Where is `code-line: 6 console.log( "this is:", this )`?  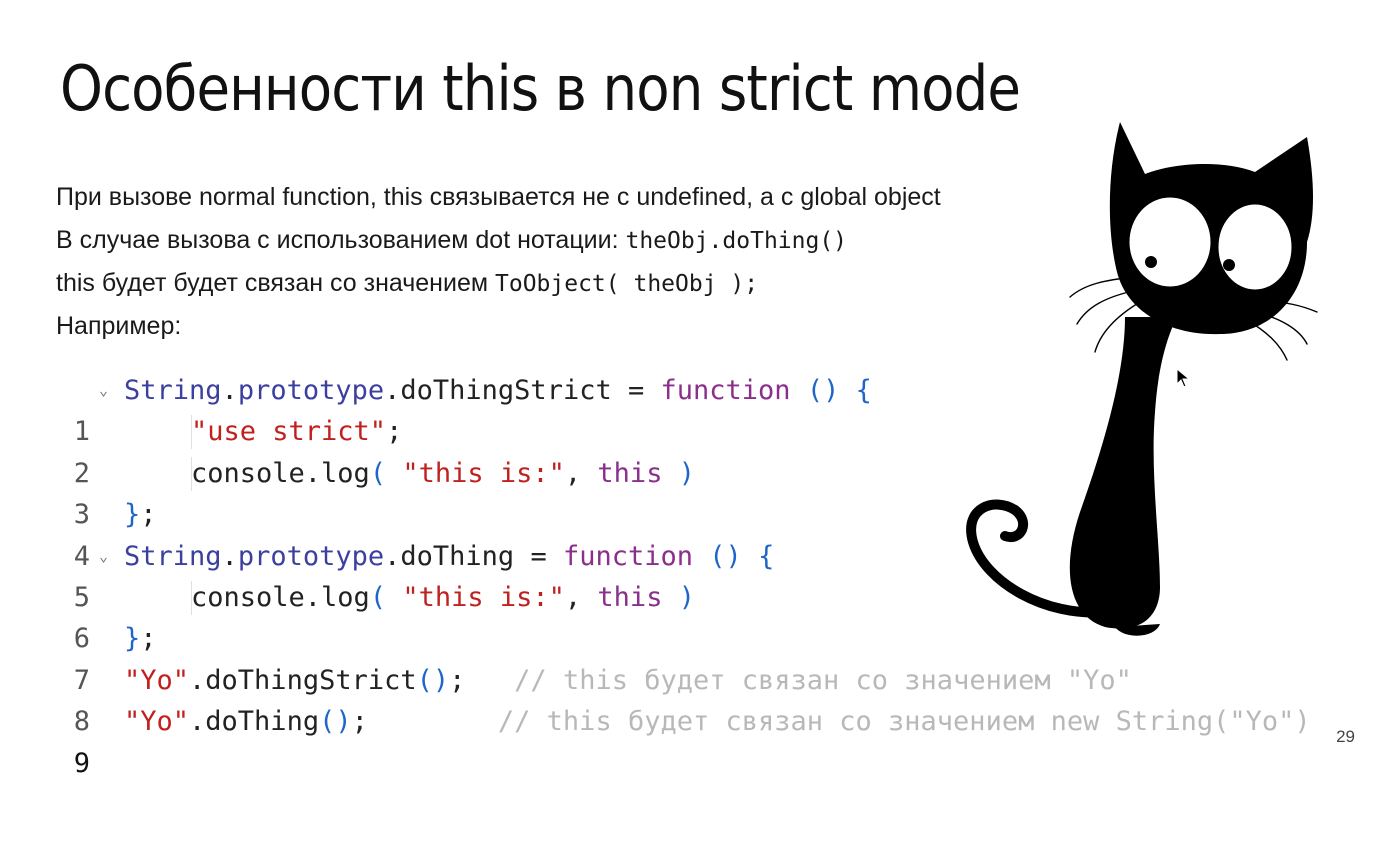
code-line: 6 console.log( "this is:", this ) is located at coordinates (380, 615).